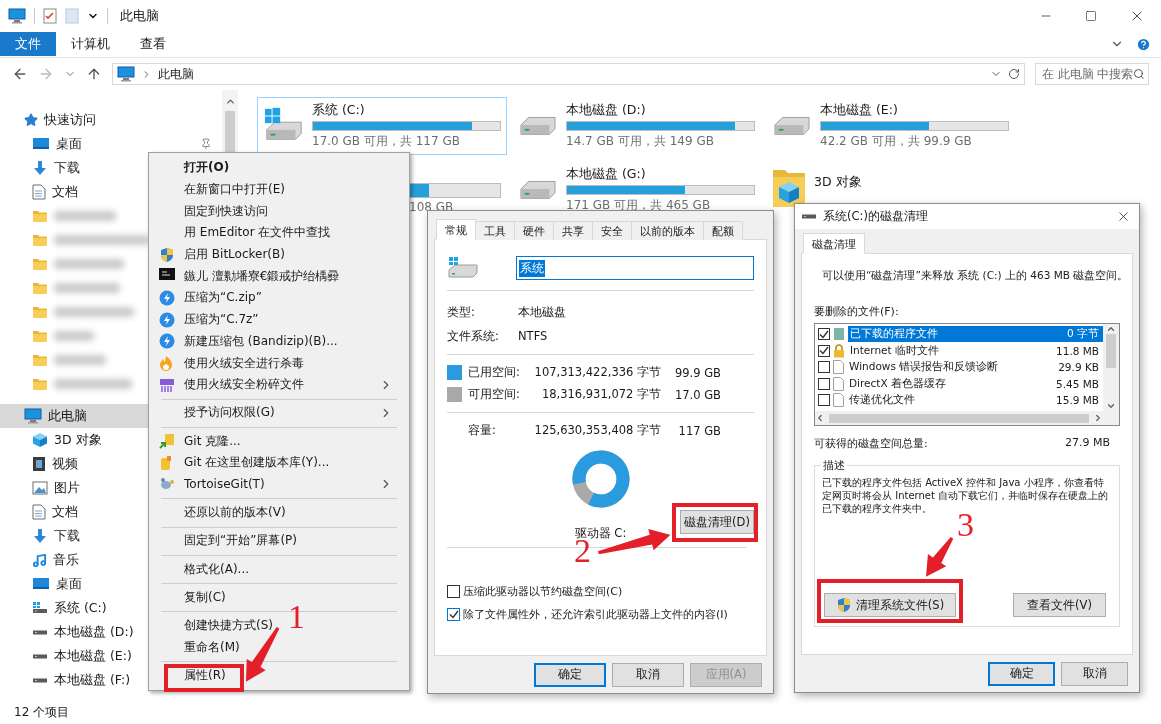 The height and width of the screenshot is (724, 1161). Describe the element at coordinates (279, 384) in the screenshot. I see `menu-item: 使用火绒安全粉碎文件` at that location.